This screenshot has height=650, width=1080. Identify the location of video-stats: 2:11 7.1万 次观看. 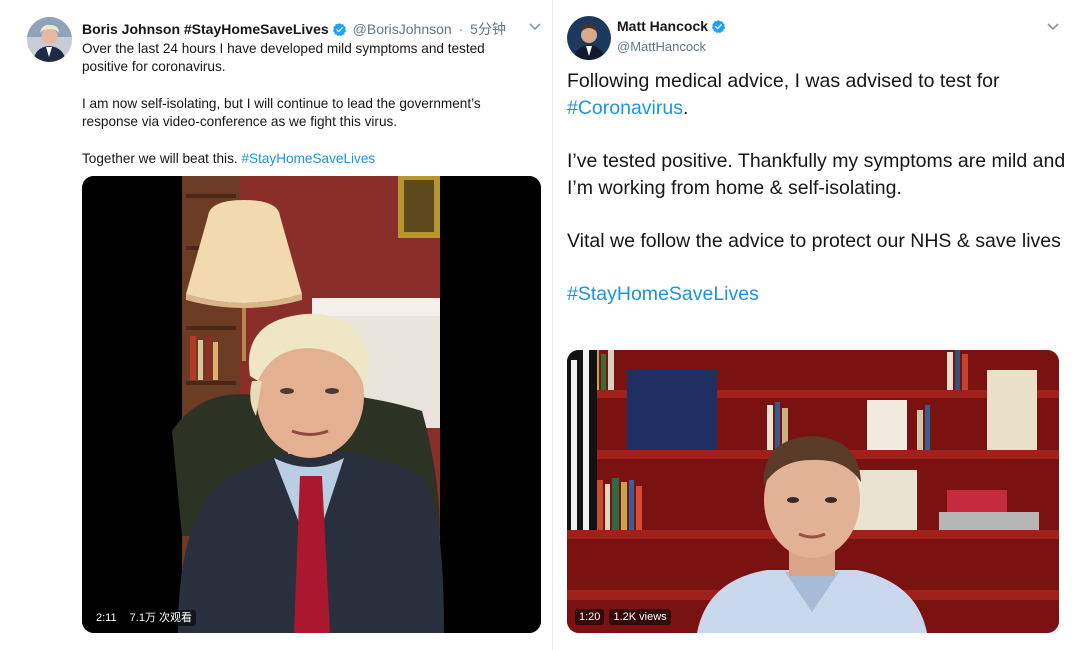
(145, 617).